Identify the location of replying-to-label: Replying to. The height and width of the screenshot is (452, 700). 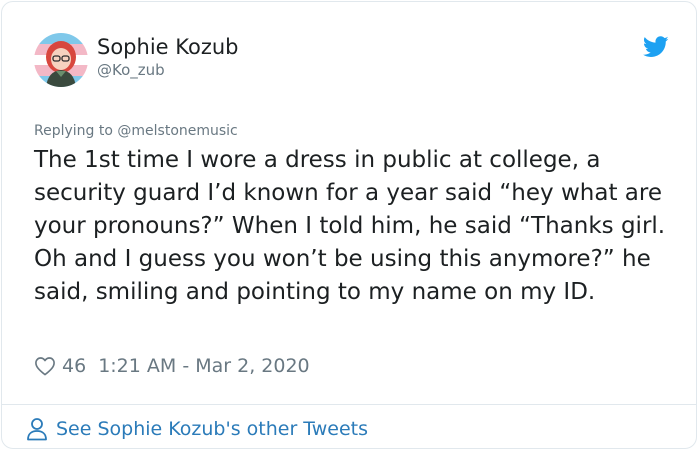
(73, 131).